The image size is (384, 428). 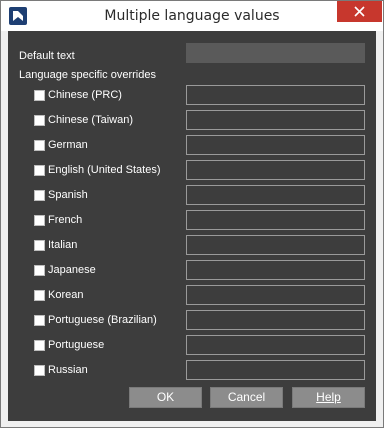 What do you see at coordinates (76, 345) in the screenshot?
I see `language-label: Portuguese` at bounding box center [76, 345].